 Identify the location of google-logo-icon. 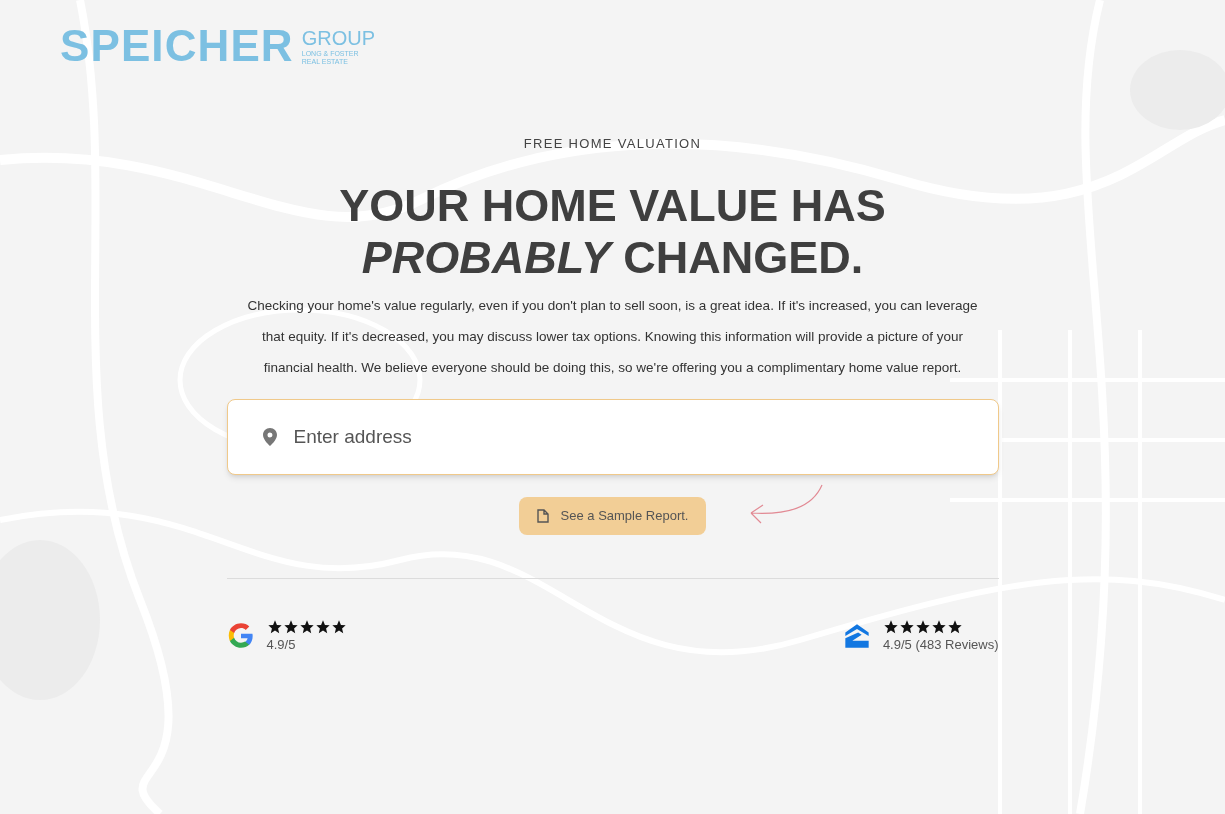
(240, 636).